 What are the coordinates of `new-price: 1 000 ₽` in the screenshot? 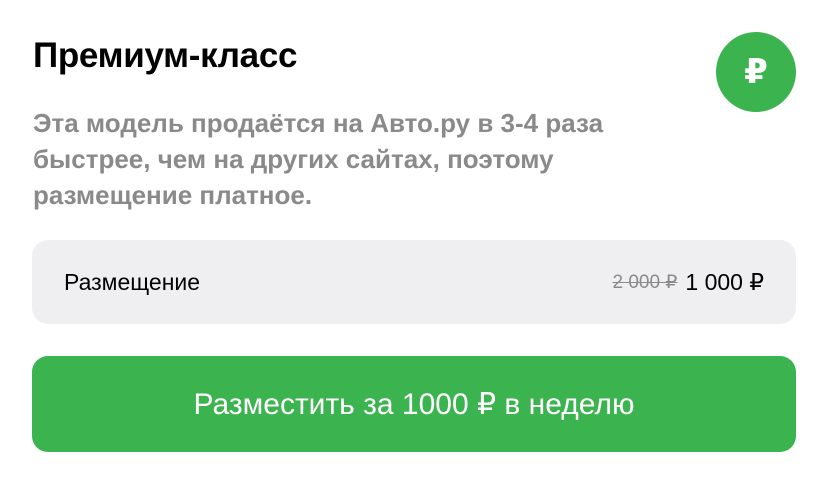 It's located at (724, 281).